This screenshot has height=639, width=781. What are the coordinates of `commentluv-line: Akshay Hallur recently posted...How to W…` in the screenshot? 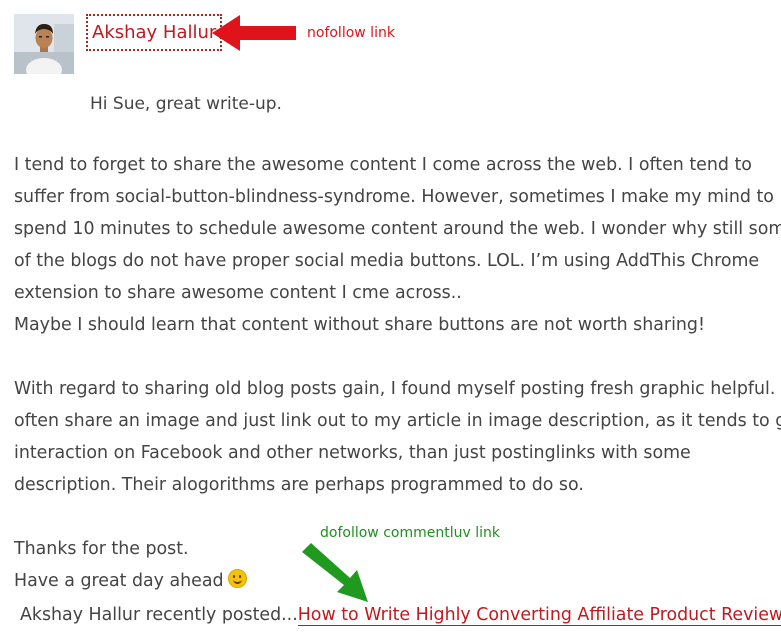 It's located at (400, 615).